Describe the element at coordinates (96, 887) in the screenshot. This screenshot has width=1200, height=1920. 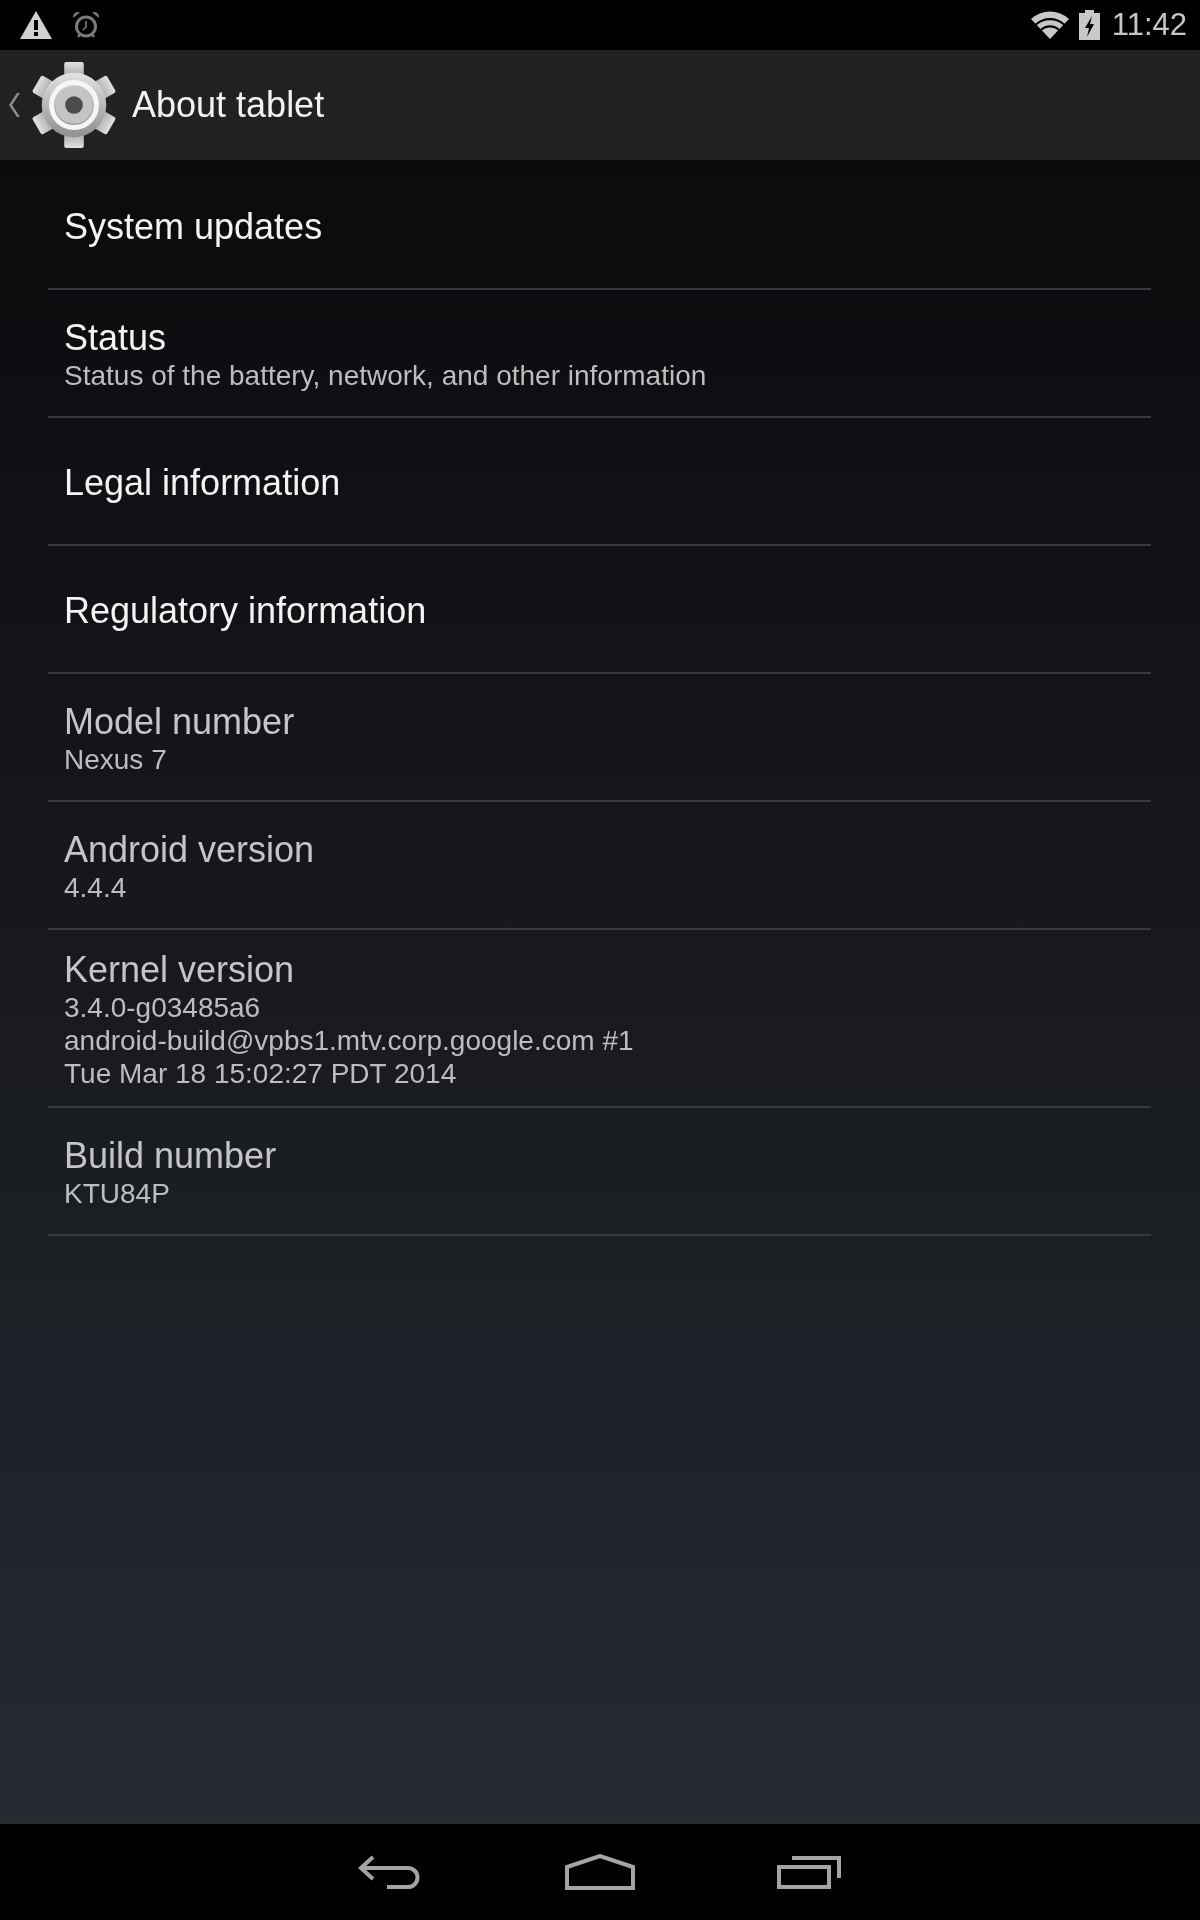
I see `preference-summary: 4.4.4` at that location.